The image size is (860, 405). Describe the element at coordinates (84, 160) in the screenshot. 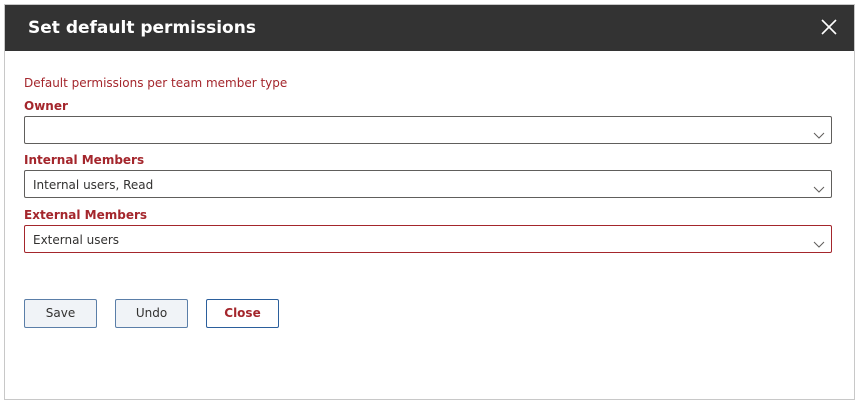

I see `internal-members-label: Internal Members` at that location.